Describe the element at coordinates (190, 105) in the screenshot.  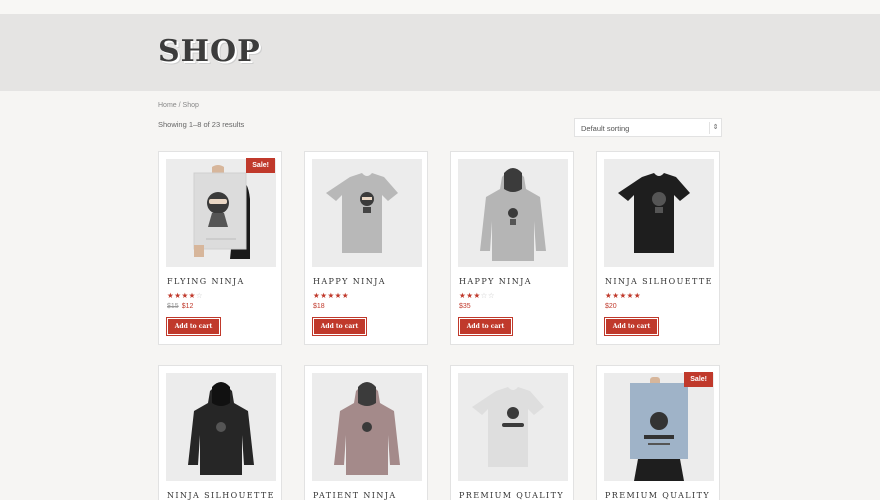
I see `breadcrumb-current: Shop` at that location.